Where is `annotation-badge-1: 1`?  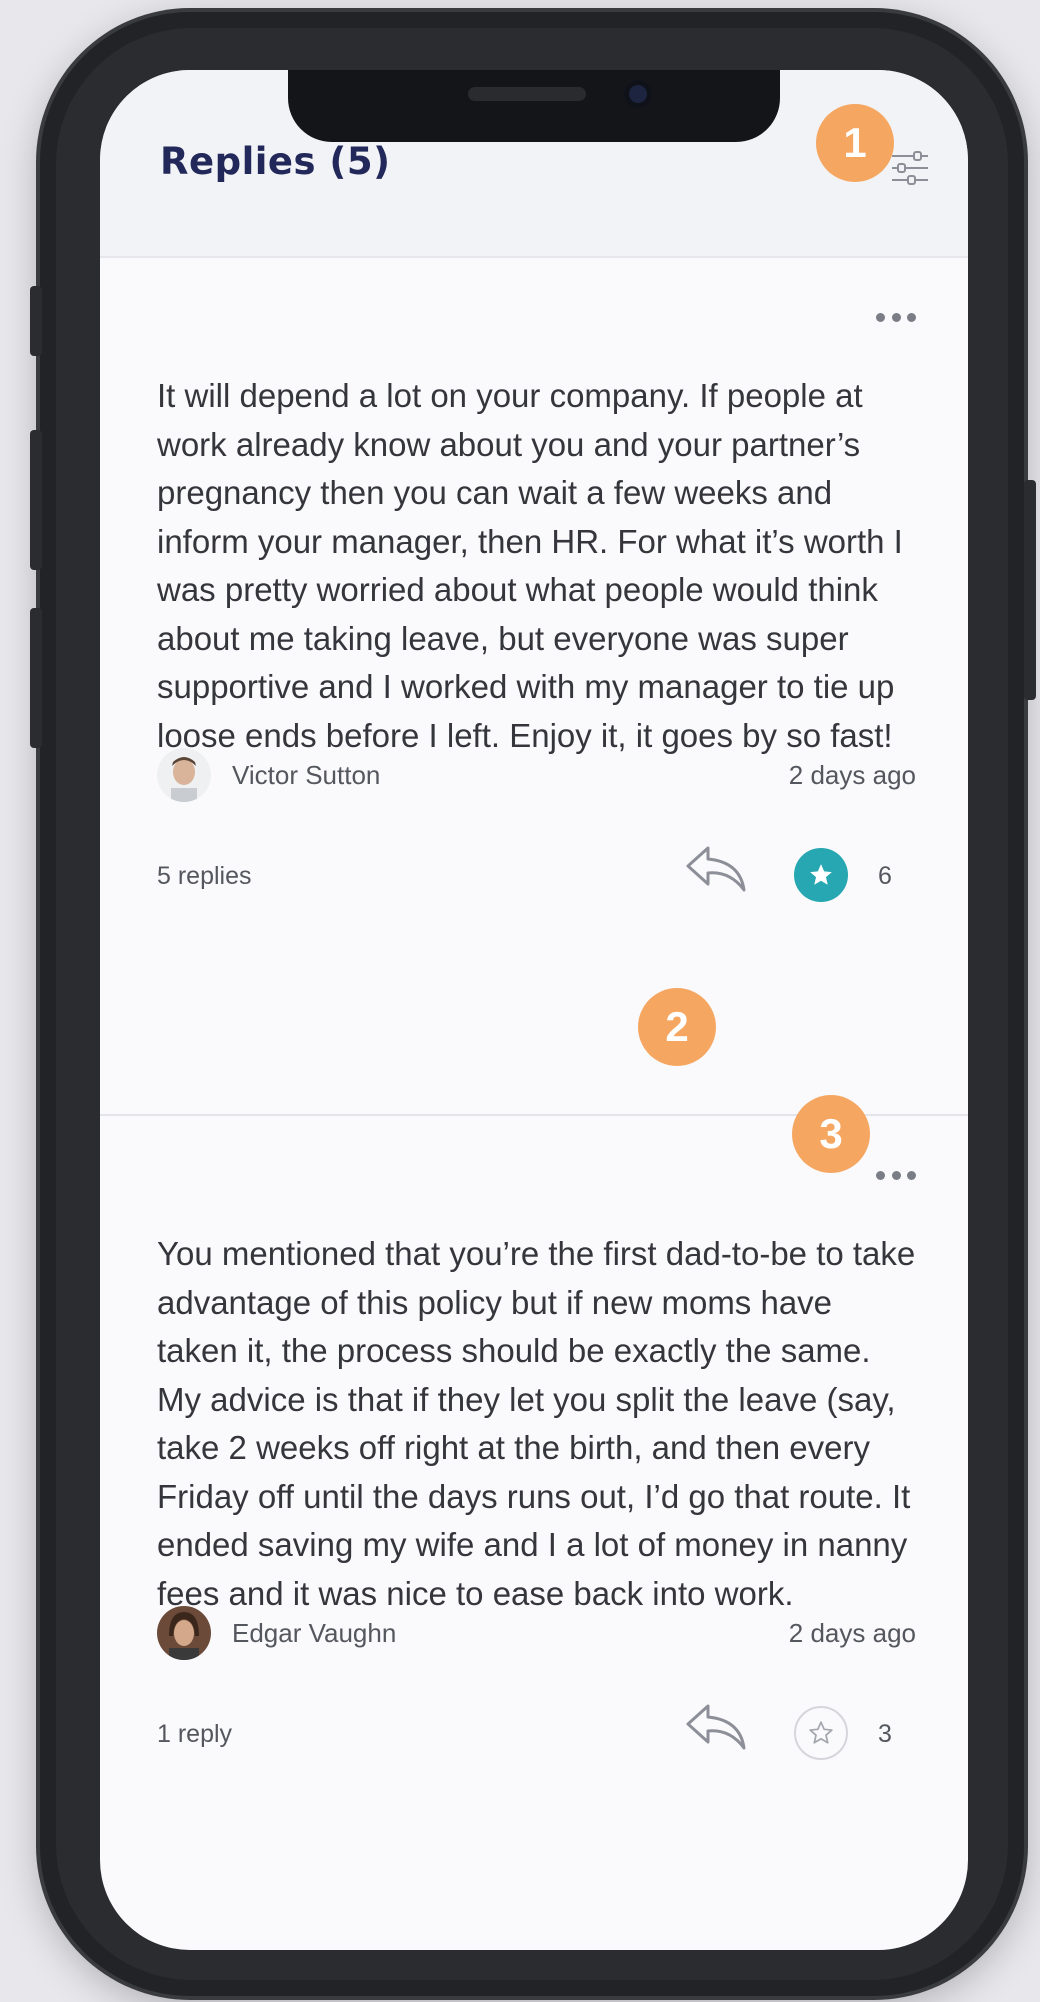
annotation-badge-1: 1 is located at coordinates (855, 143).